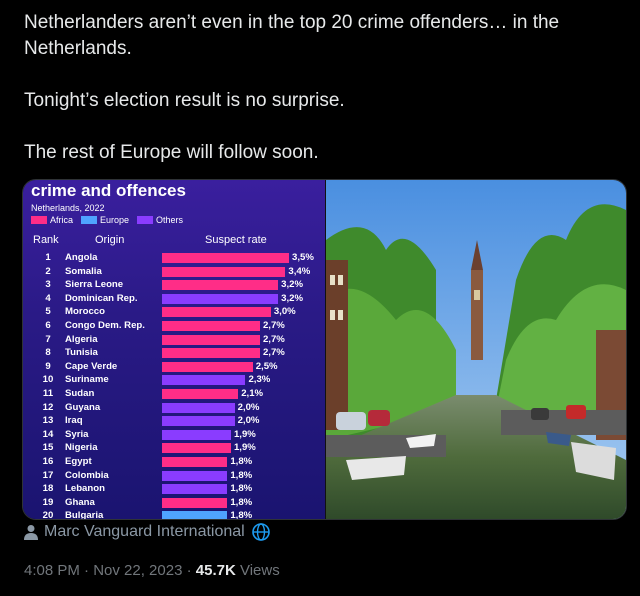 Image resolution: width=640 pixels, height=596 pixels. Describe the element at coordinates (110, 240) in the screenshot. I see `column-header-origin: Origin` at that location.